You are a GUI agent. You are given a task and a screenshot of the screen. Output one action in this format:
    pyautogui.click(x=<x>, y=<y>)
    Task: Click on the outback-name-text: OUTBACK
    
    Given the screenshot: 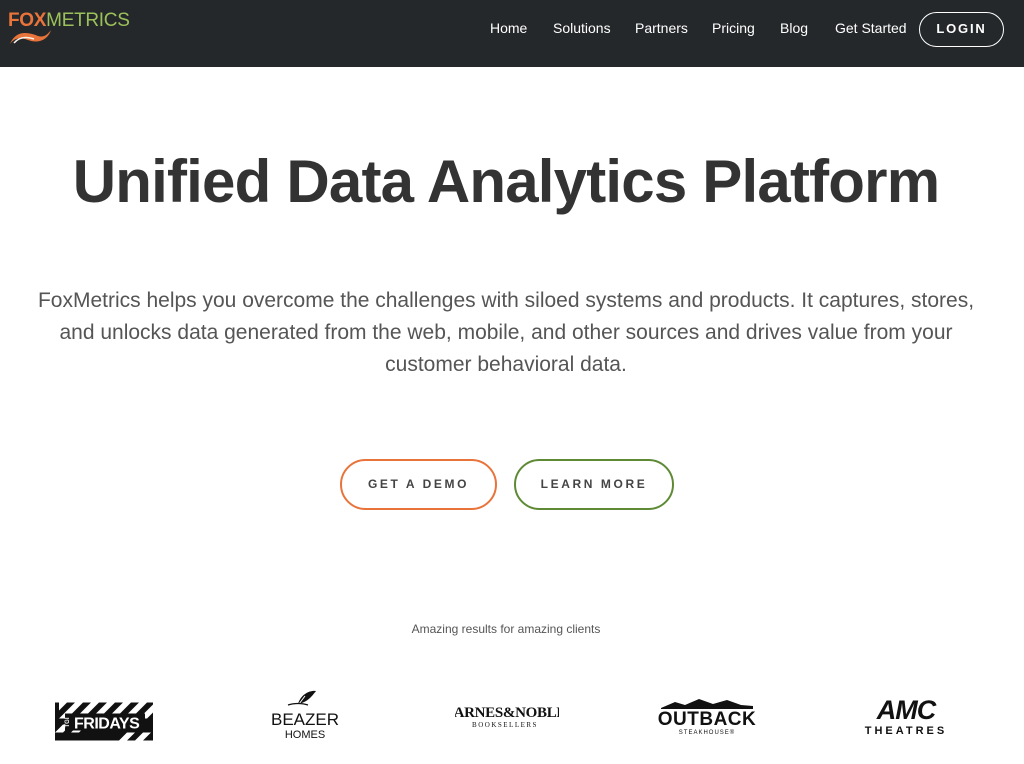 What is the action you would take?
    pyautogui.click(x=707, y=719)
    